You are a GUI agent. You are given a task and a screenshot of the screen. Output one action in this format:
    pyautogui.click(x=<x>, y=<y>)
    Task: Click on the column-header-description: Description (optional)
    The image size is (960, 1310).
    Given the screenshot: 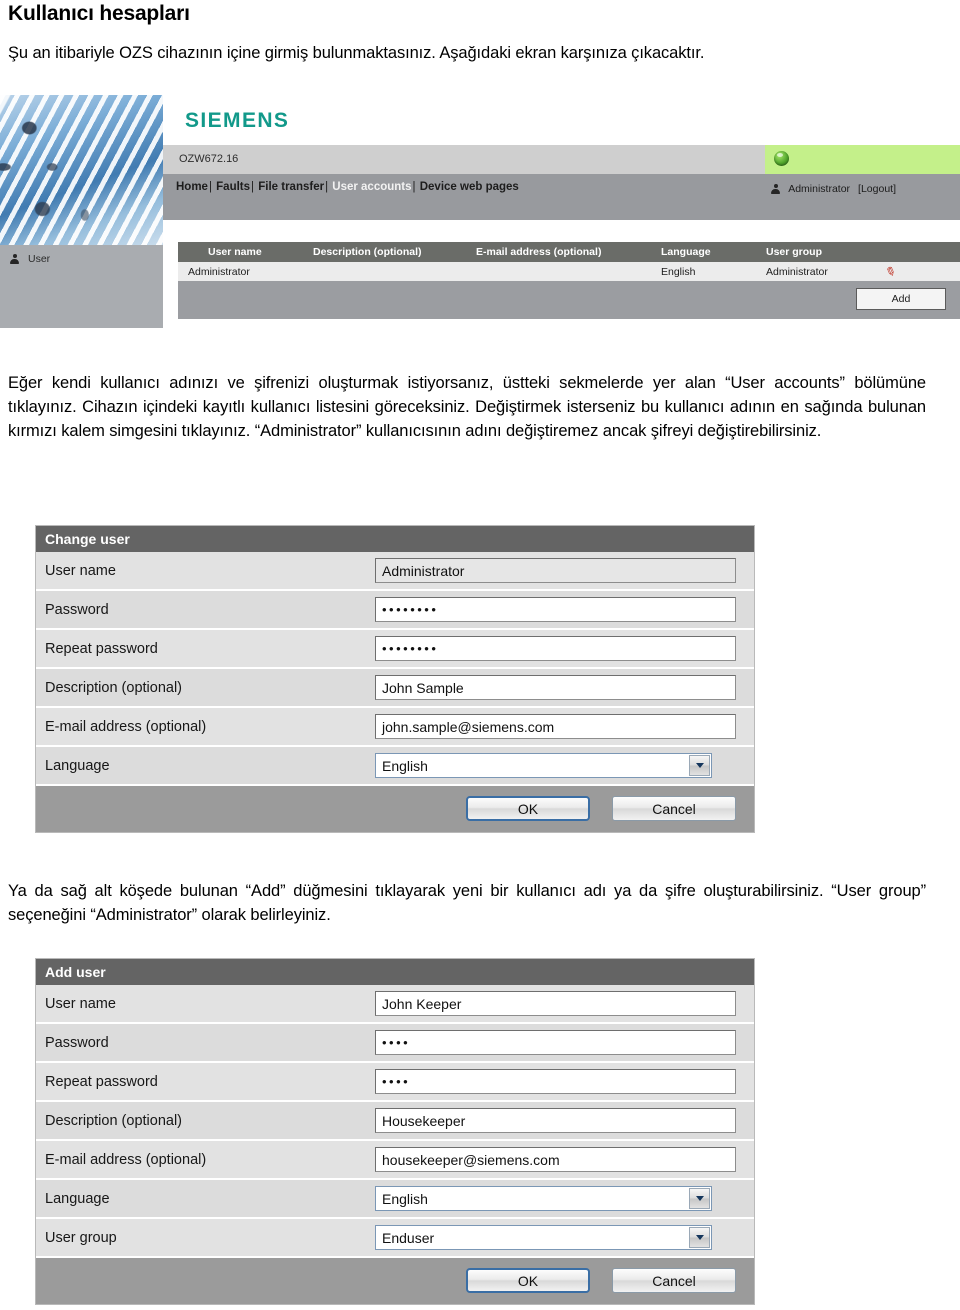 What is the action you would take?
    pyautogui.click(x=367, y=252)
    